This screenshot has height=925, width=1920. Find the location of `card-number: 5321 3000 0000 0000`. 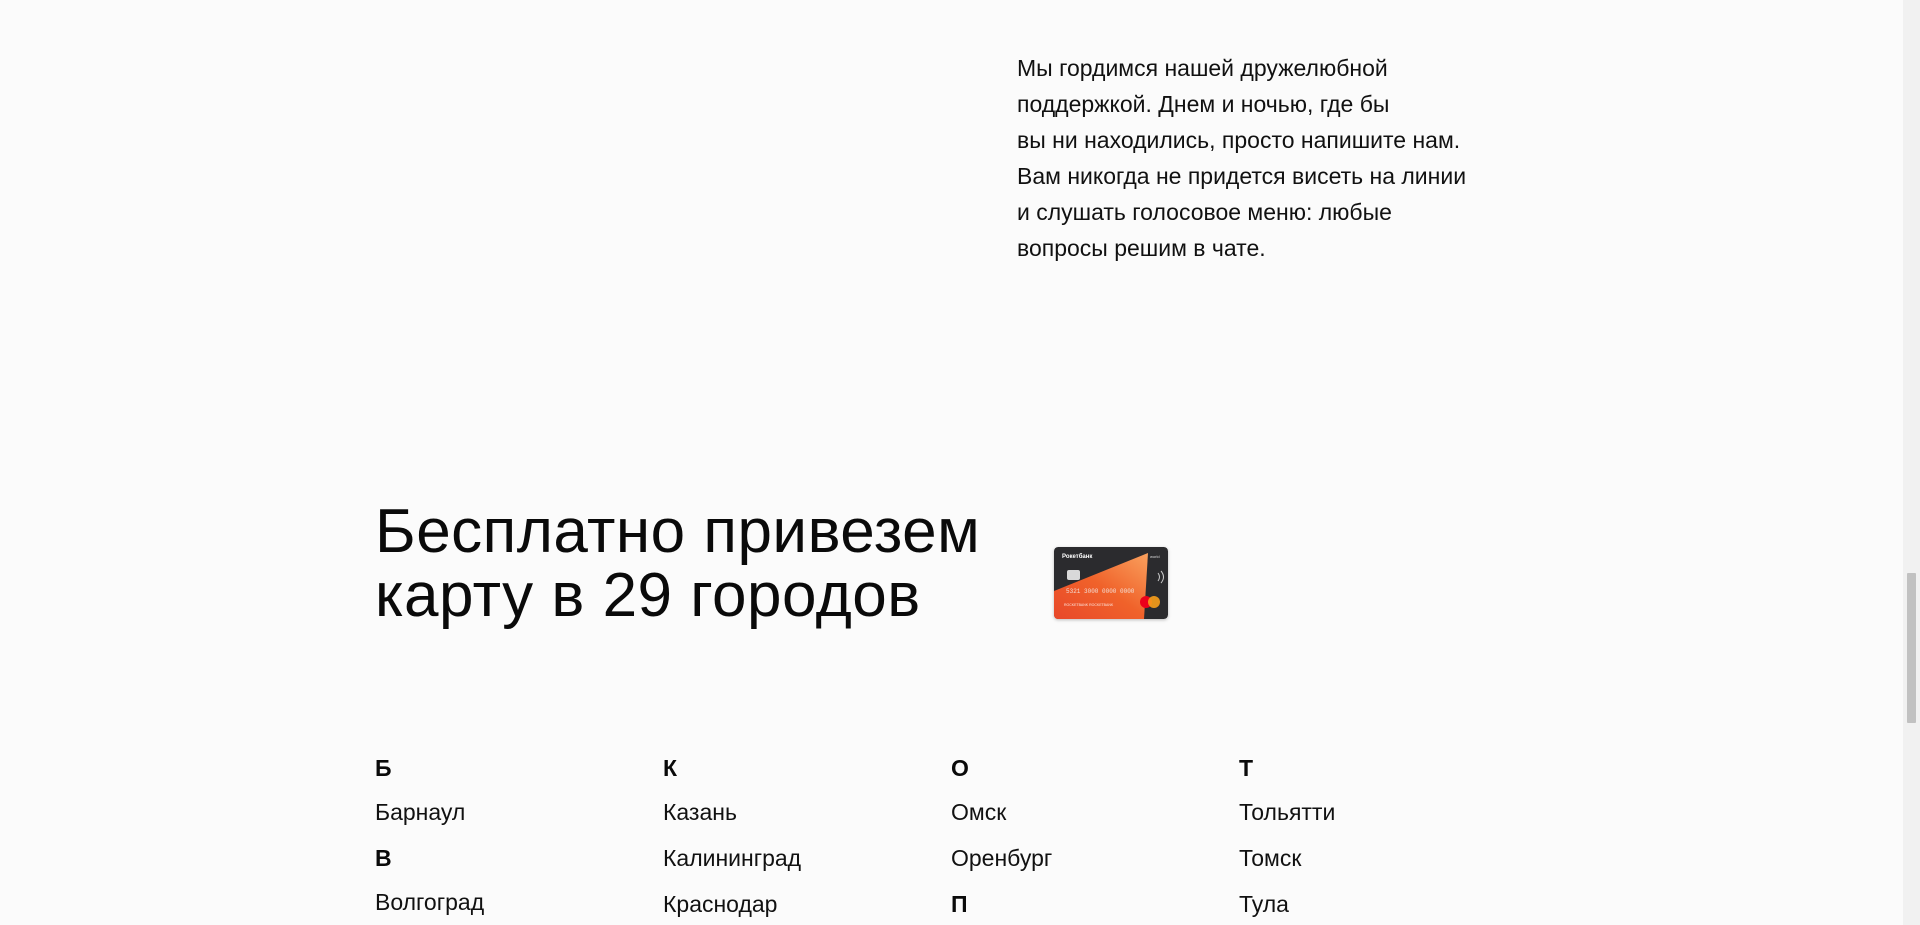

card-number: 5321 3000 0000 0000 is located at coordinates (1100, 591).